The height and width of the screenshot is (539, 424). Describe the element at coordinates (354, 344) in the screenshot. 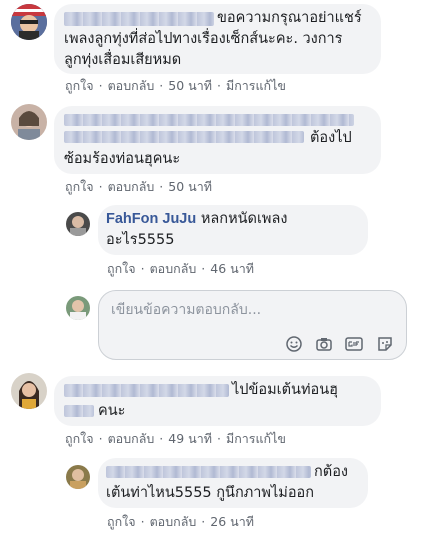

I see `gif-icon` at that location.